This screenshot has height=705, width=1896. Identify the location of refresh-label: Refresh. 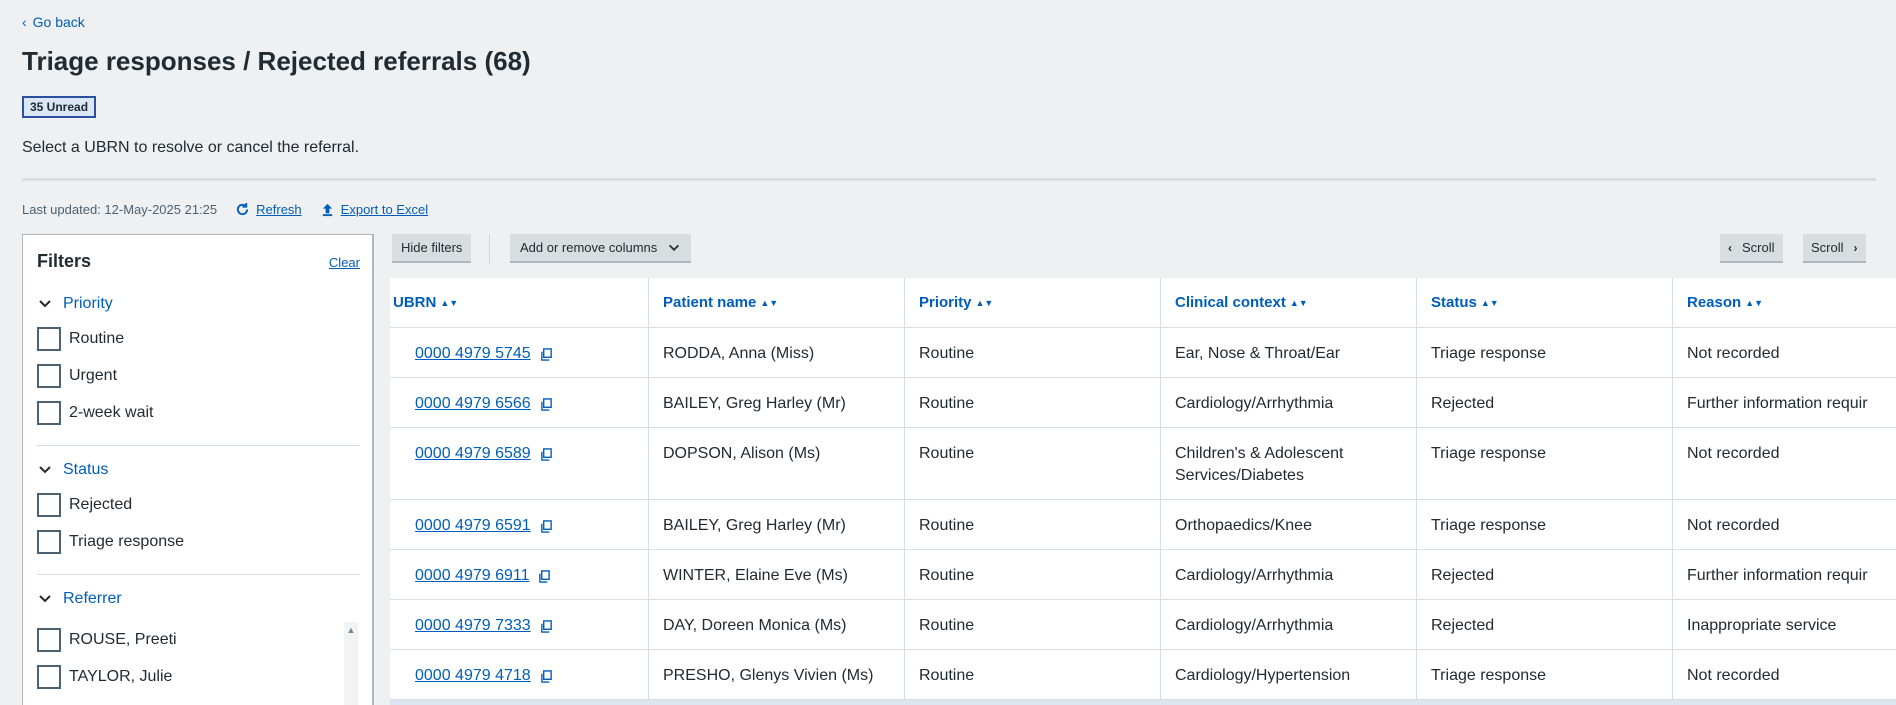
(279, 209).